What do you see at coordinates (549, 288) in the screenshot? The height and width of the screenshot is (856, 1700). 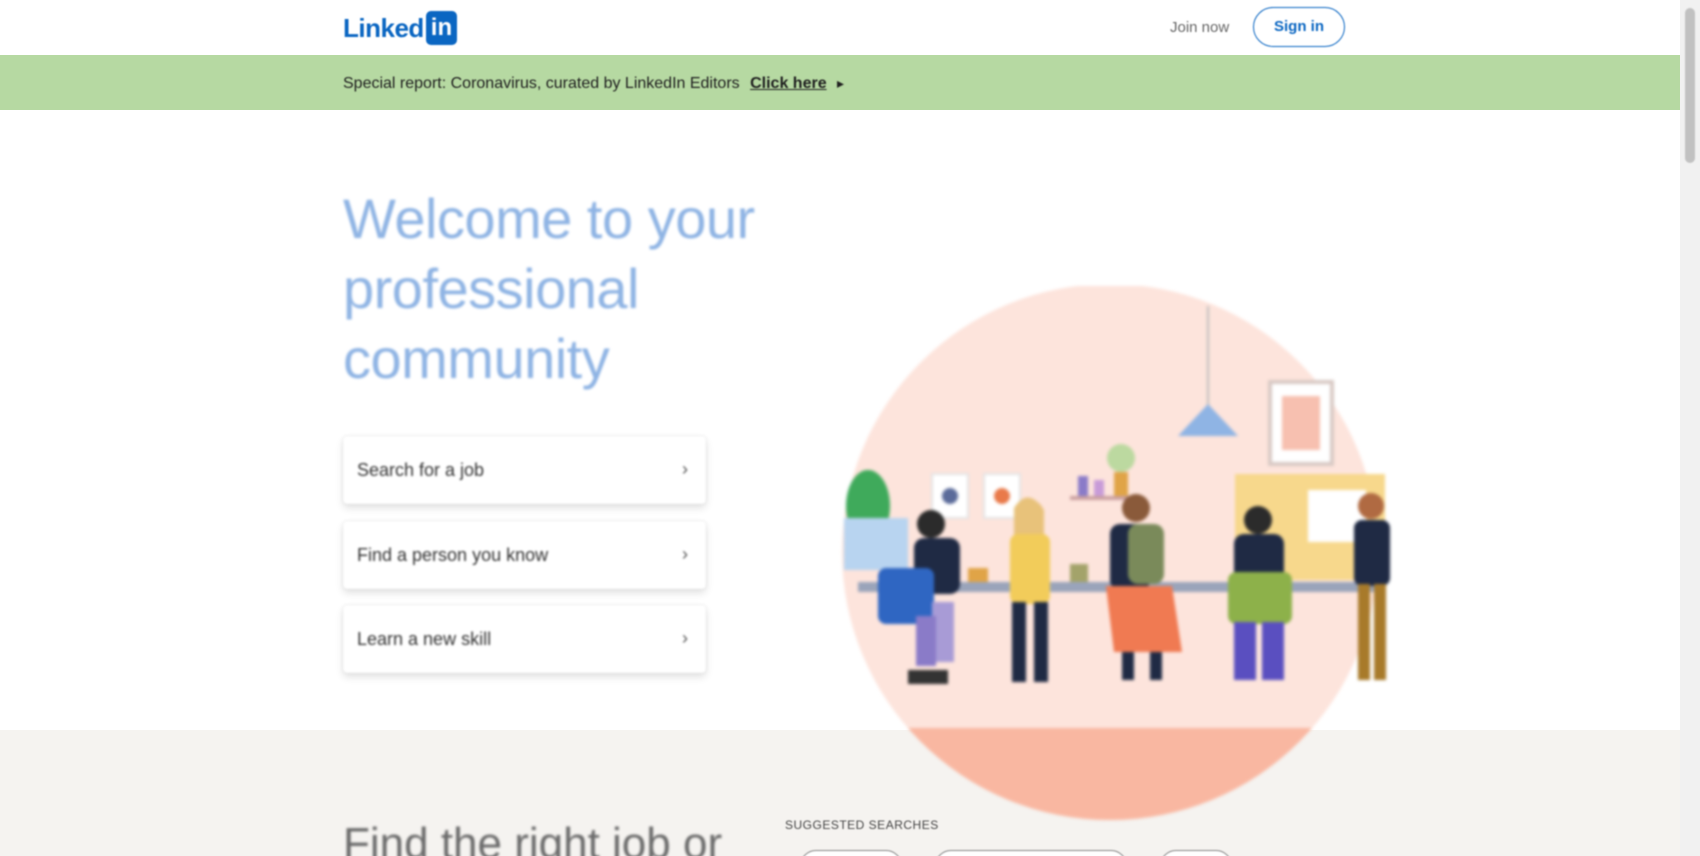 I see `hero-title: Welcome to your professional community` at bounding box center [549, 288].